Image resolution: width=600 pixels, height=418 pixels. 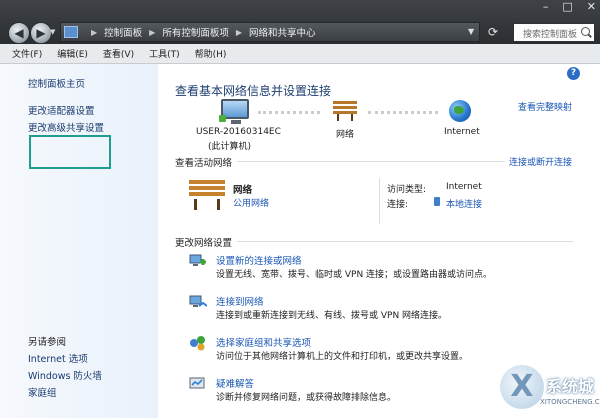 I want to click on computer-sub-label: (此计算机), so click(x=230, y=147).